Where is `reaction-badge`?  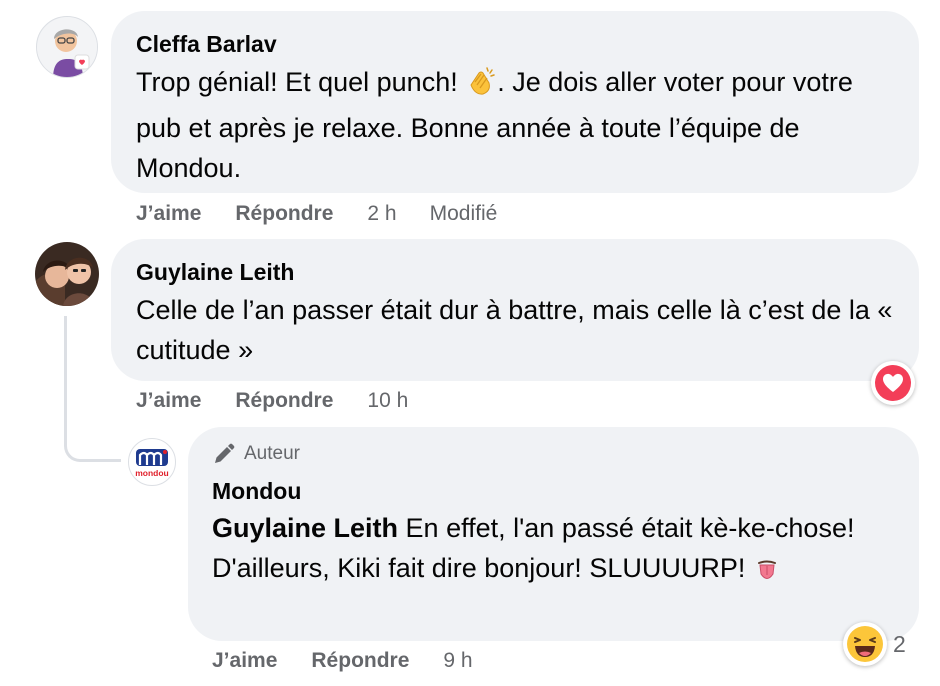 reaction-badge is located at coordinates (893, 383).